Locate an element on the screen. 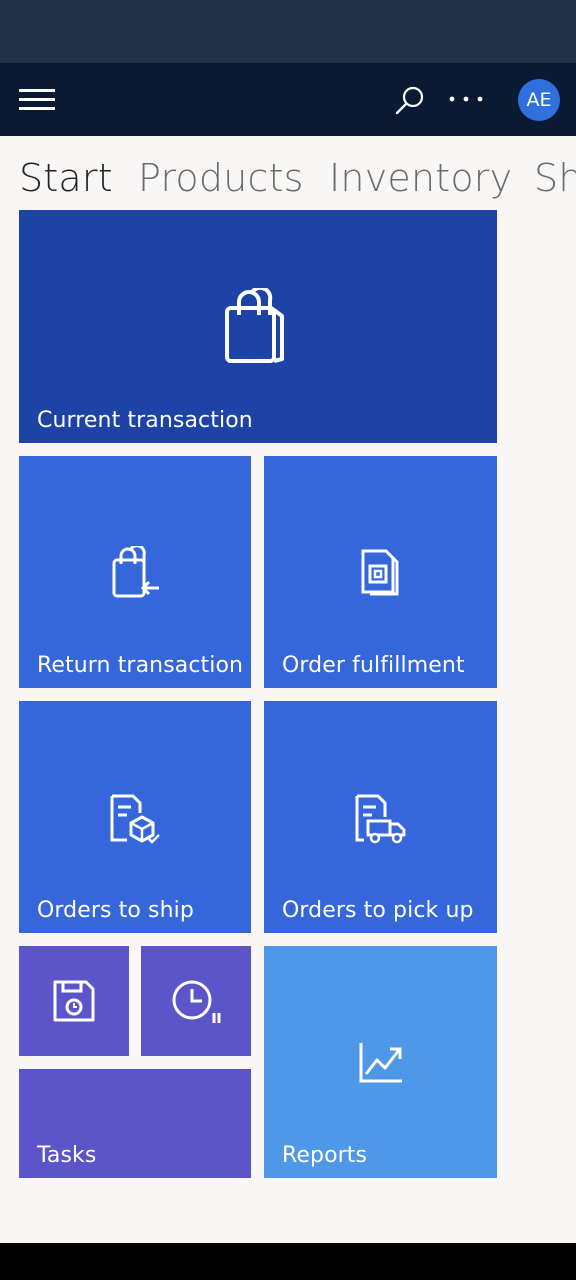 This screenshot has width=576, height=1280. return-bag-icon is located at coordinates (135, 572).